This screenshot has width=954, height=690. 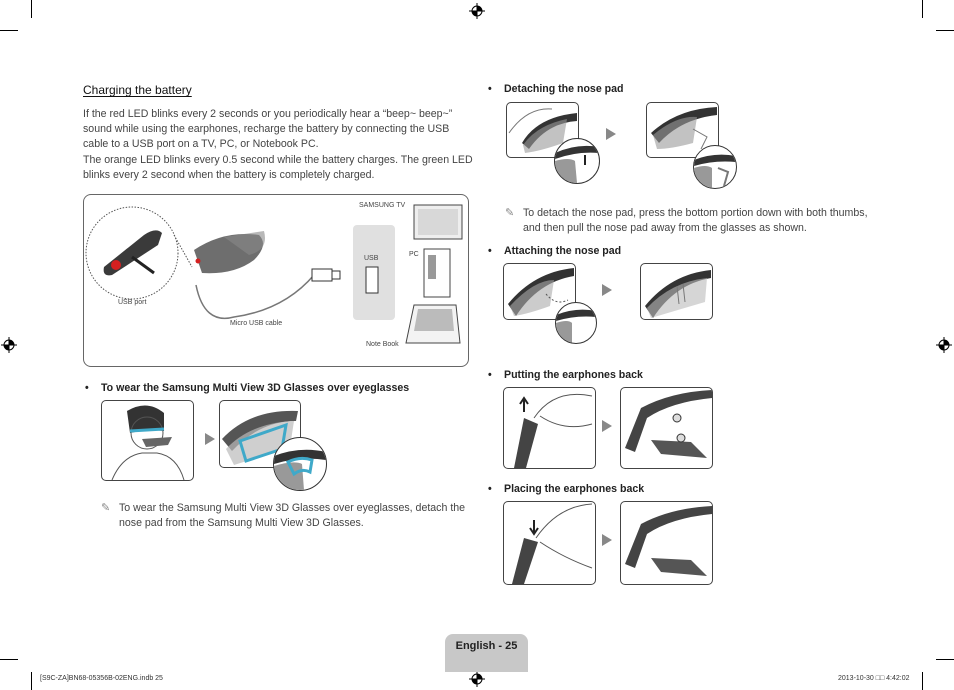 I want to click on label-micro-usb-cable: Micro USB cable, so click(x=256, y=323).